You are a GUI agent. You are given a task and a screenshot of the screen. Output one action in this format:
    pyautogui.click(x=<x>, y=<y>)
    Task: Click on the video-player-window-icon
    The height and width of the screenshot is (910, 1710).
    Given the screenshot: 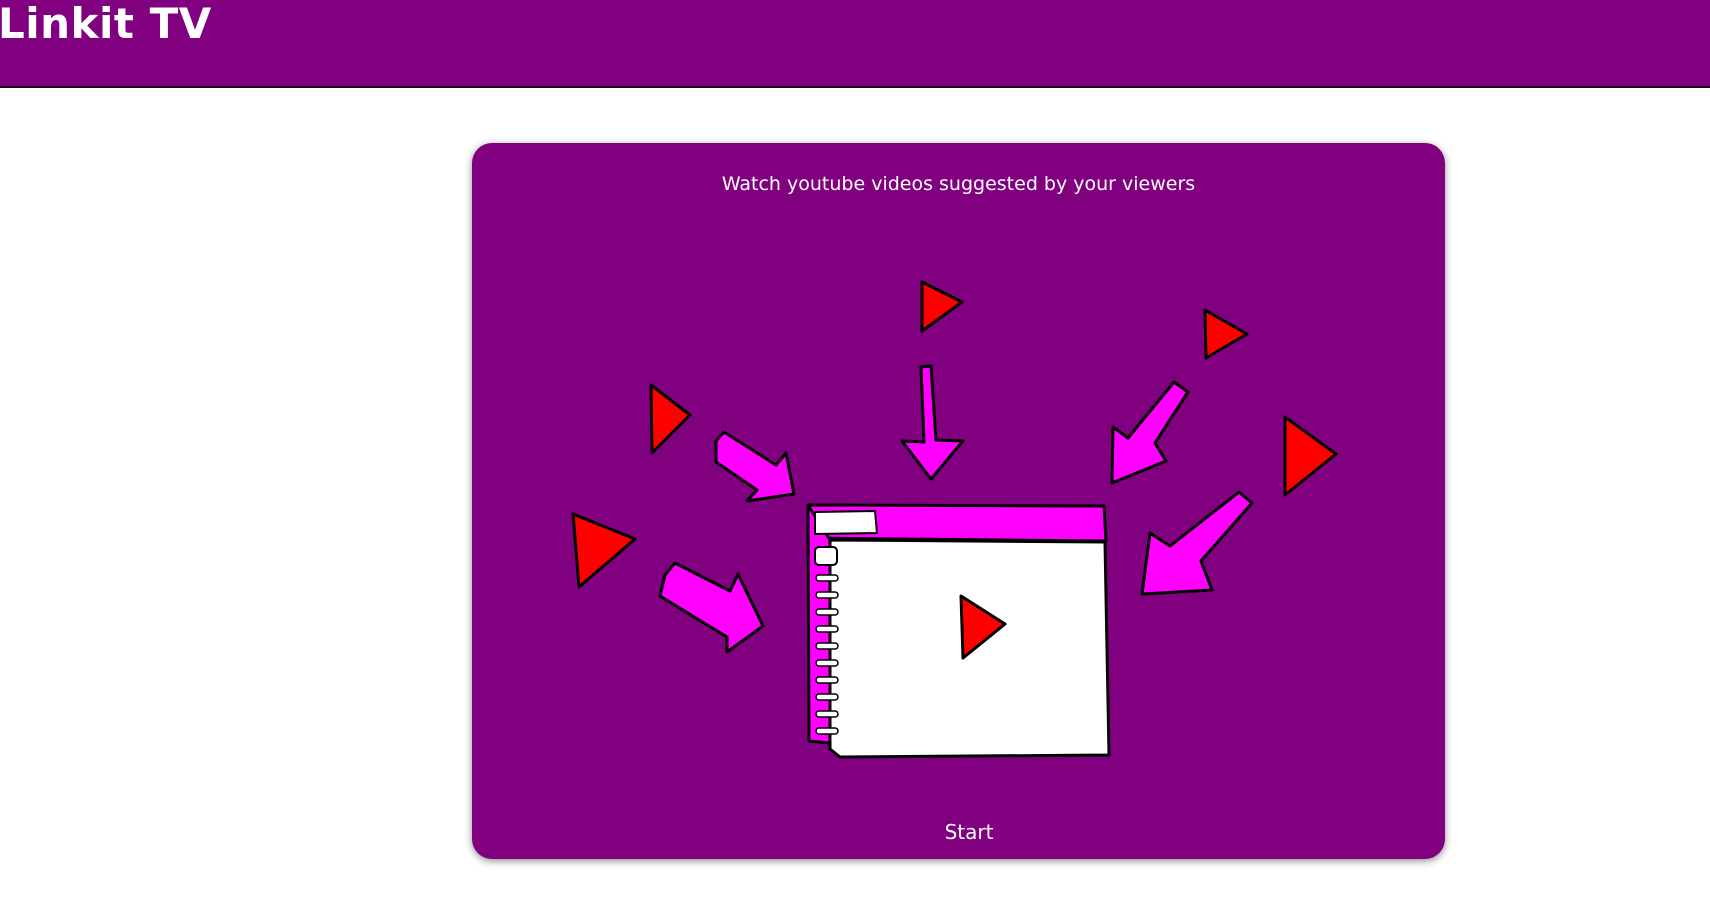 What is the action you would take?
    pyautogui.click(x=958, y=631)
    